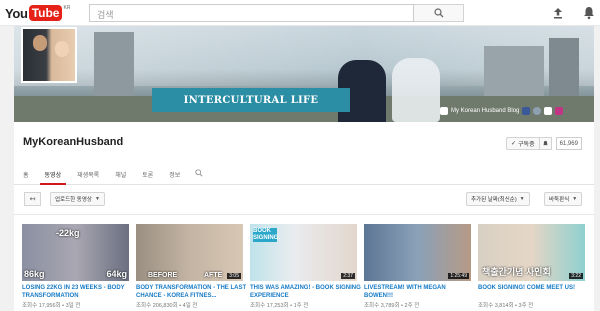 Image resolution: width=600 pixels, height=311 pixels. I want to click on divider, so click(304, 214).